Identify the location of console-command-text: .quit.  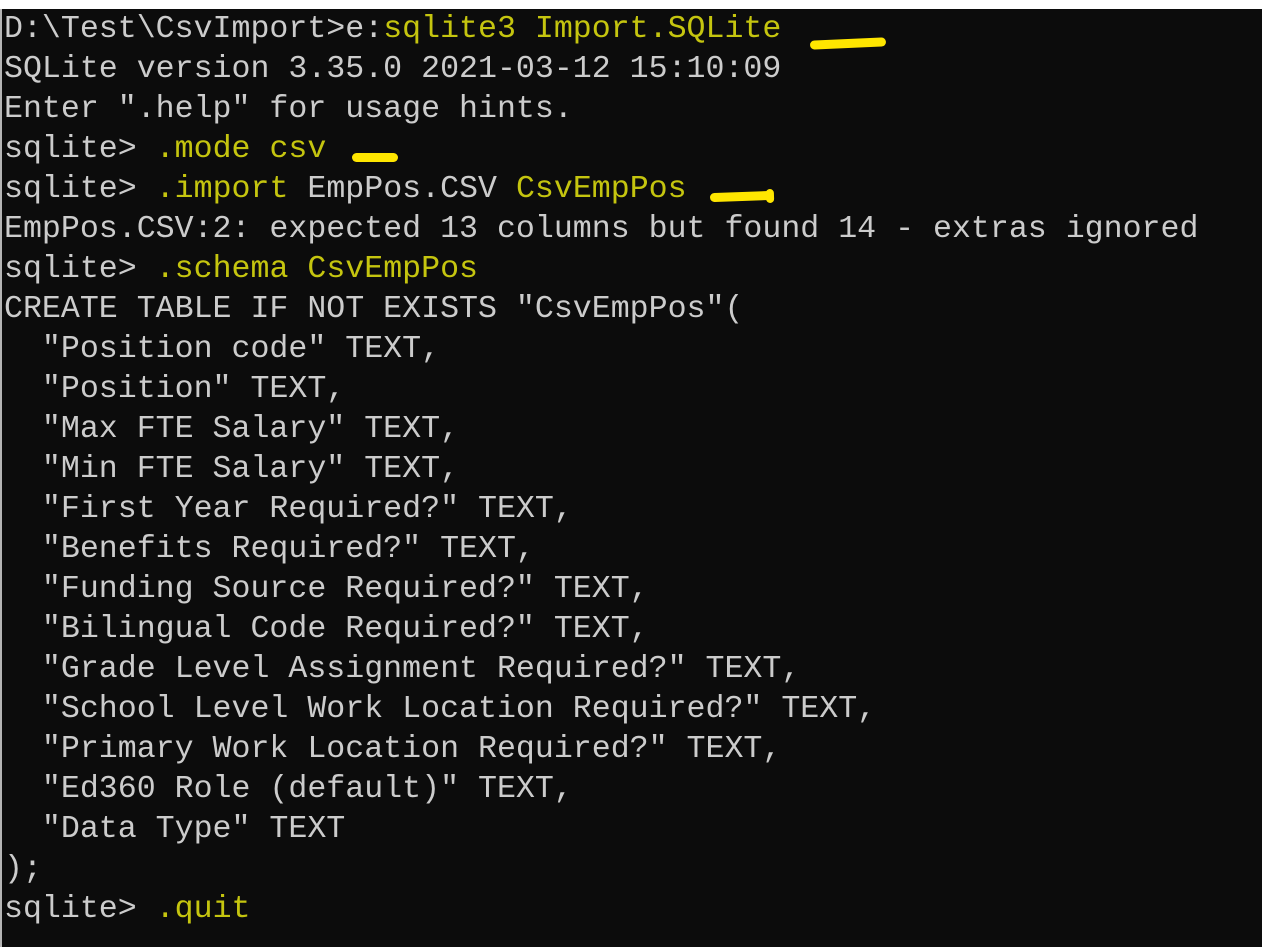
(203, 909).